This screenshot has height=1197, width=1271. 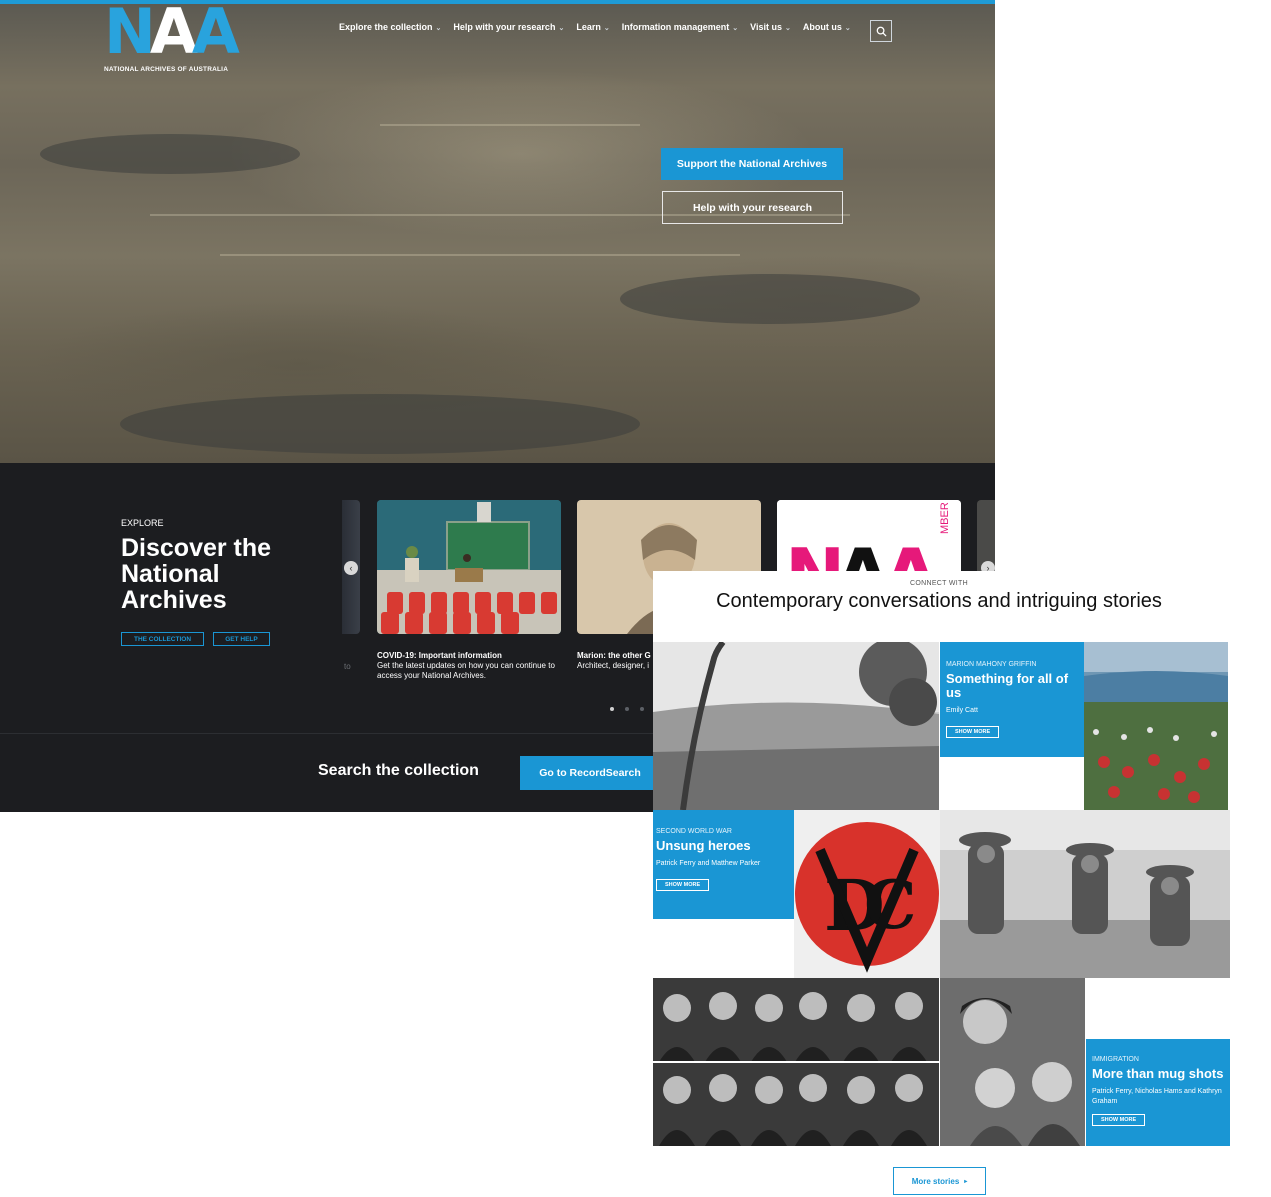 I want to click on help-research-button: Help with your research, so click(x=752, y=207).